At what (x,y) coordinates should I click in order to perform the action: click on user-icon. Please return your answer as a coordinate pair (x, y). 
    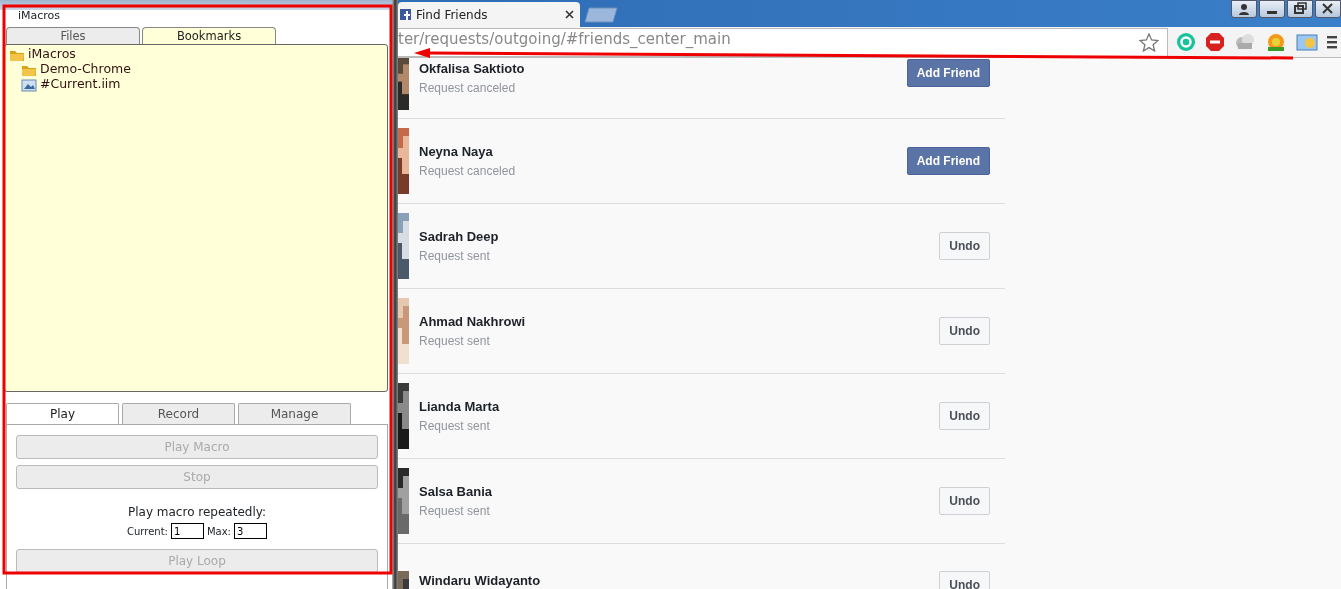
    Looking at the image, I should click on (1244, 9).